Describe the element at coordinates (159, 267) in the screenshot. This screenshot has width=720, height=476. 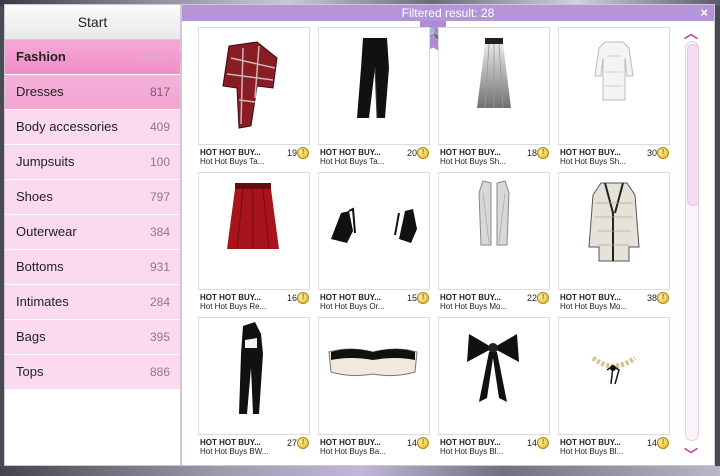
I see `category-count: 931` at that location.